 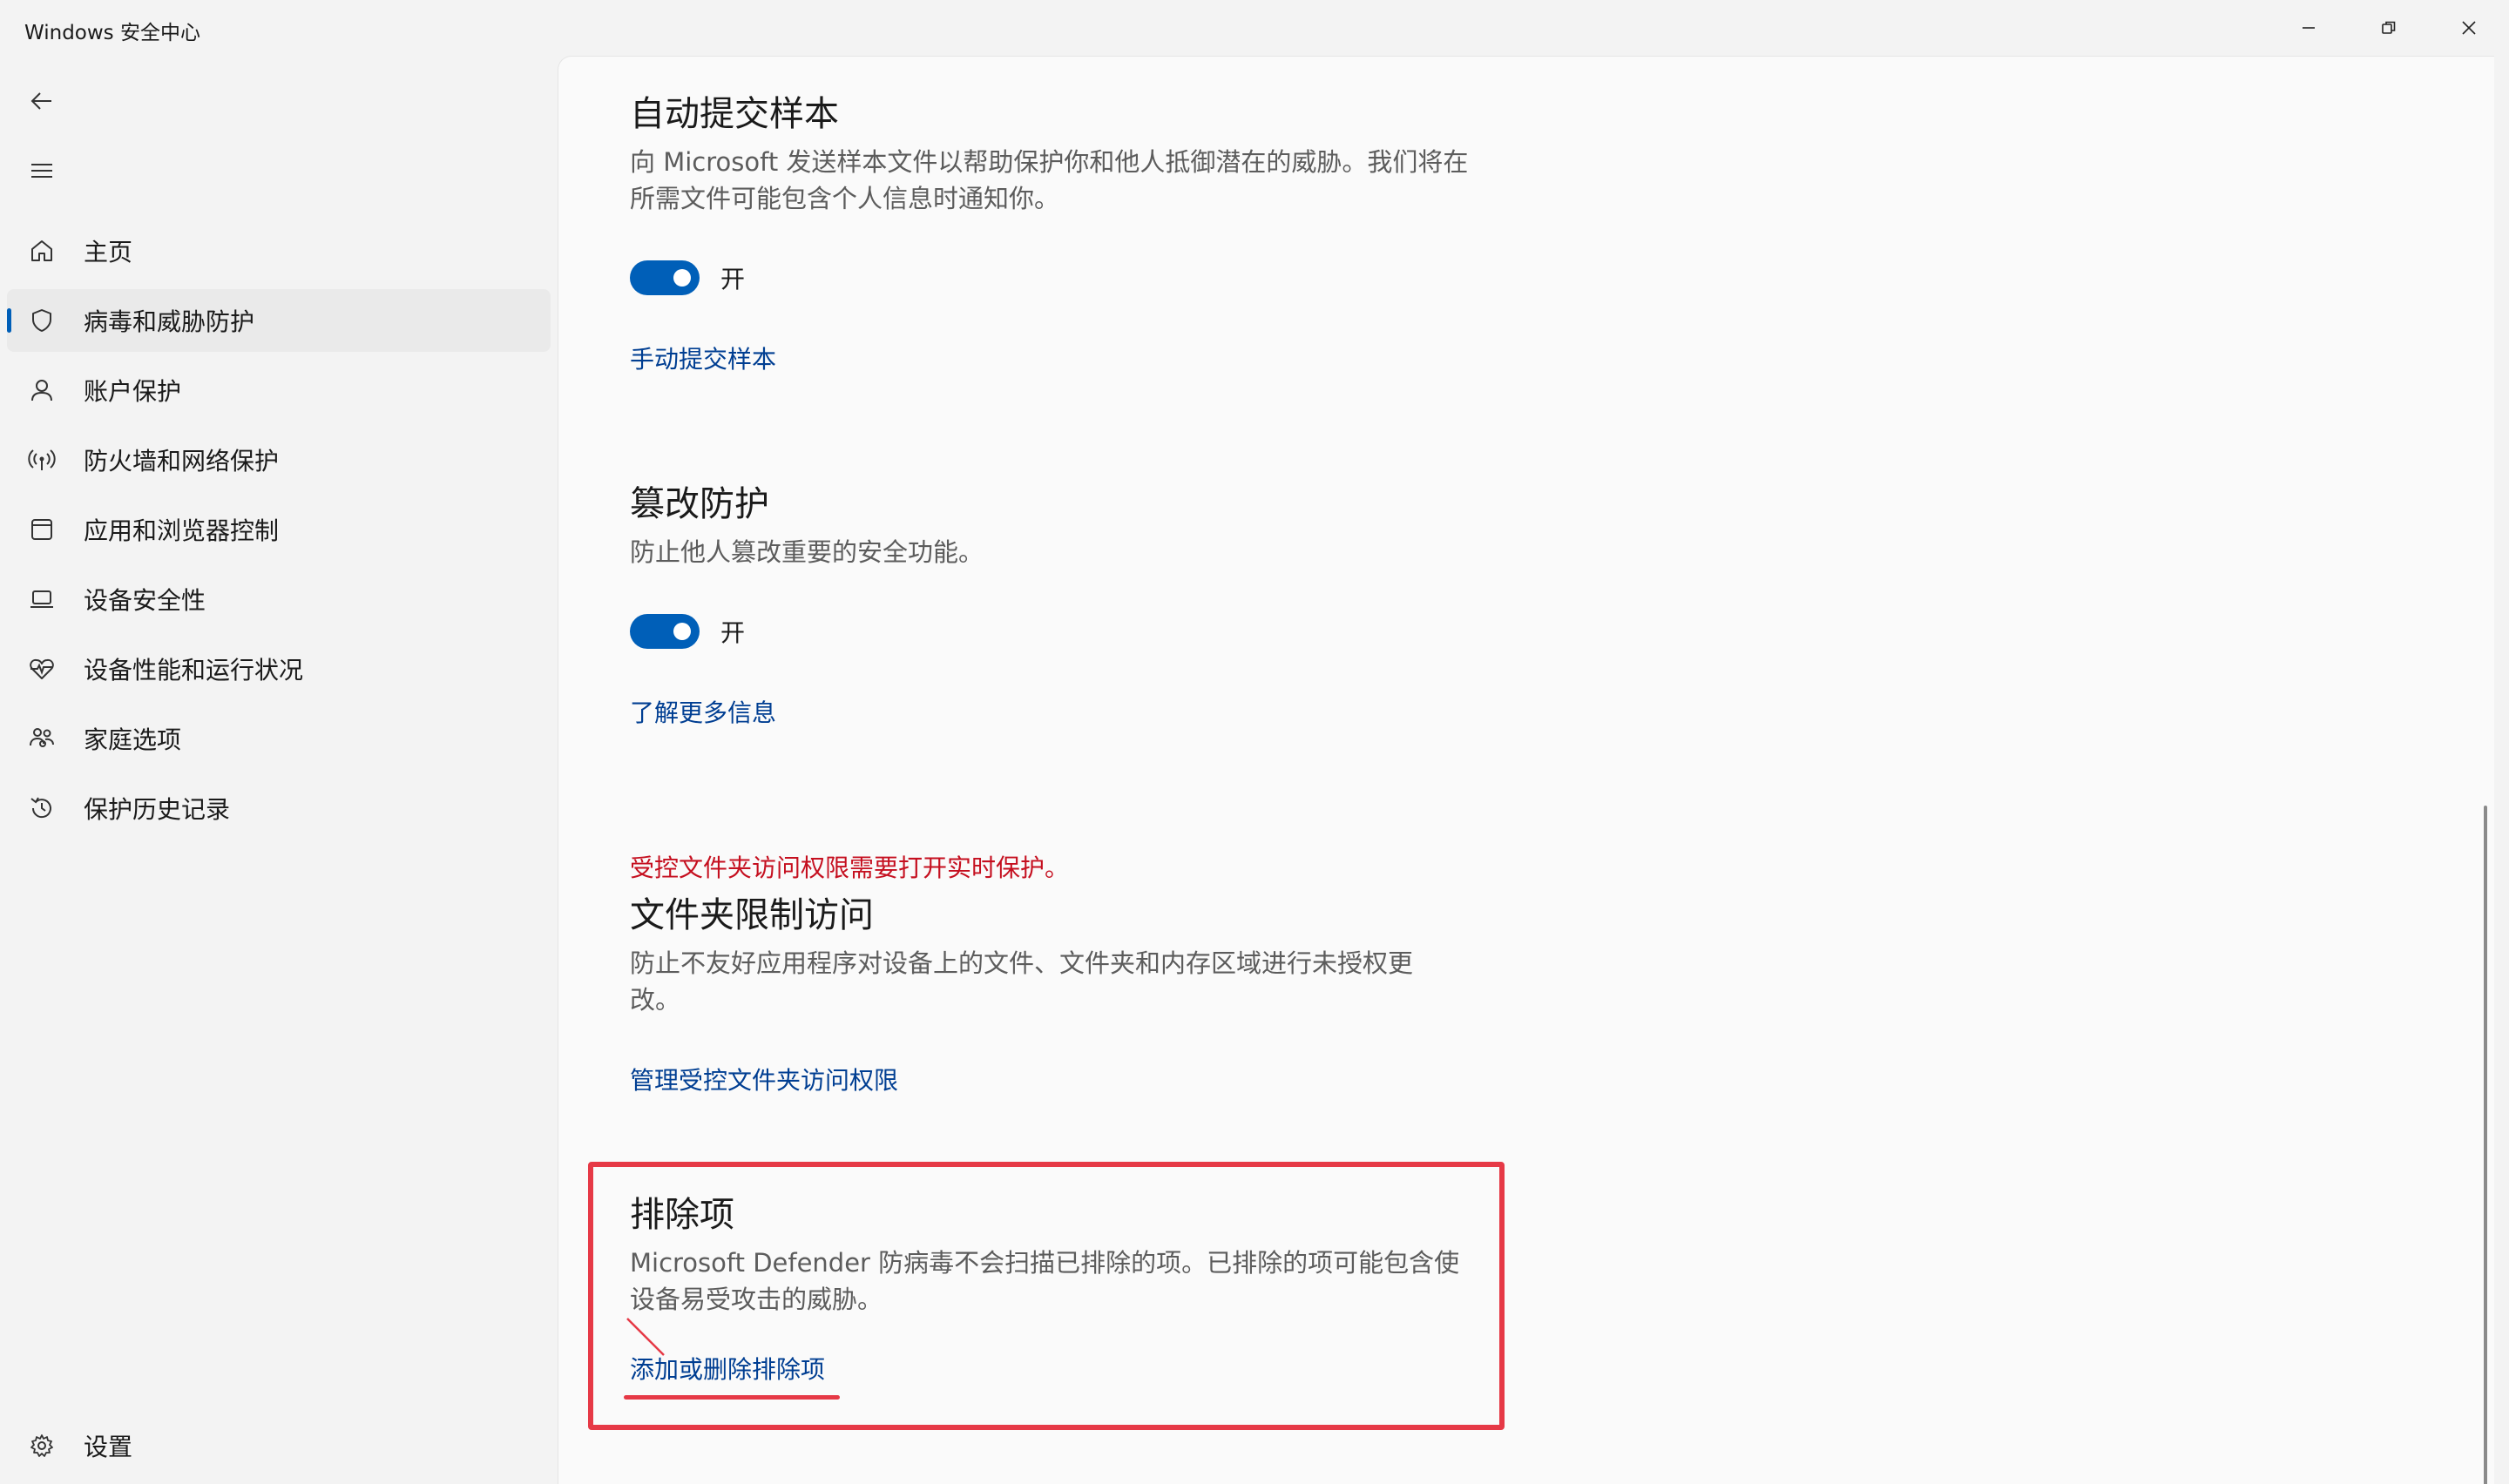 What do you see at coordinates (112, 33) in the screenshot?
I see `window-title: Windows 安全中心` at bounding box center [112, 33].